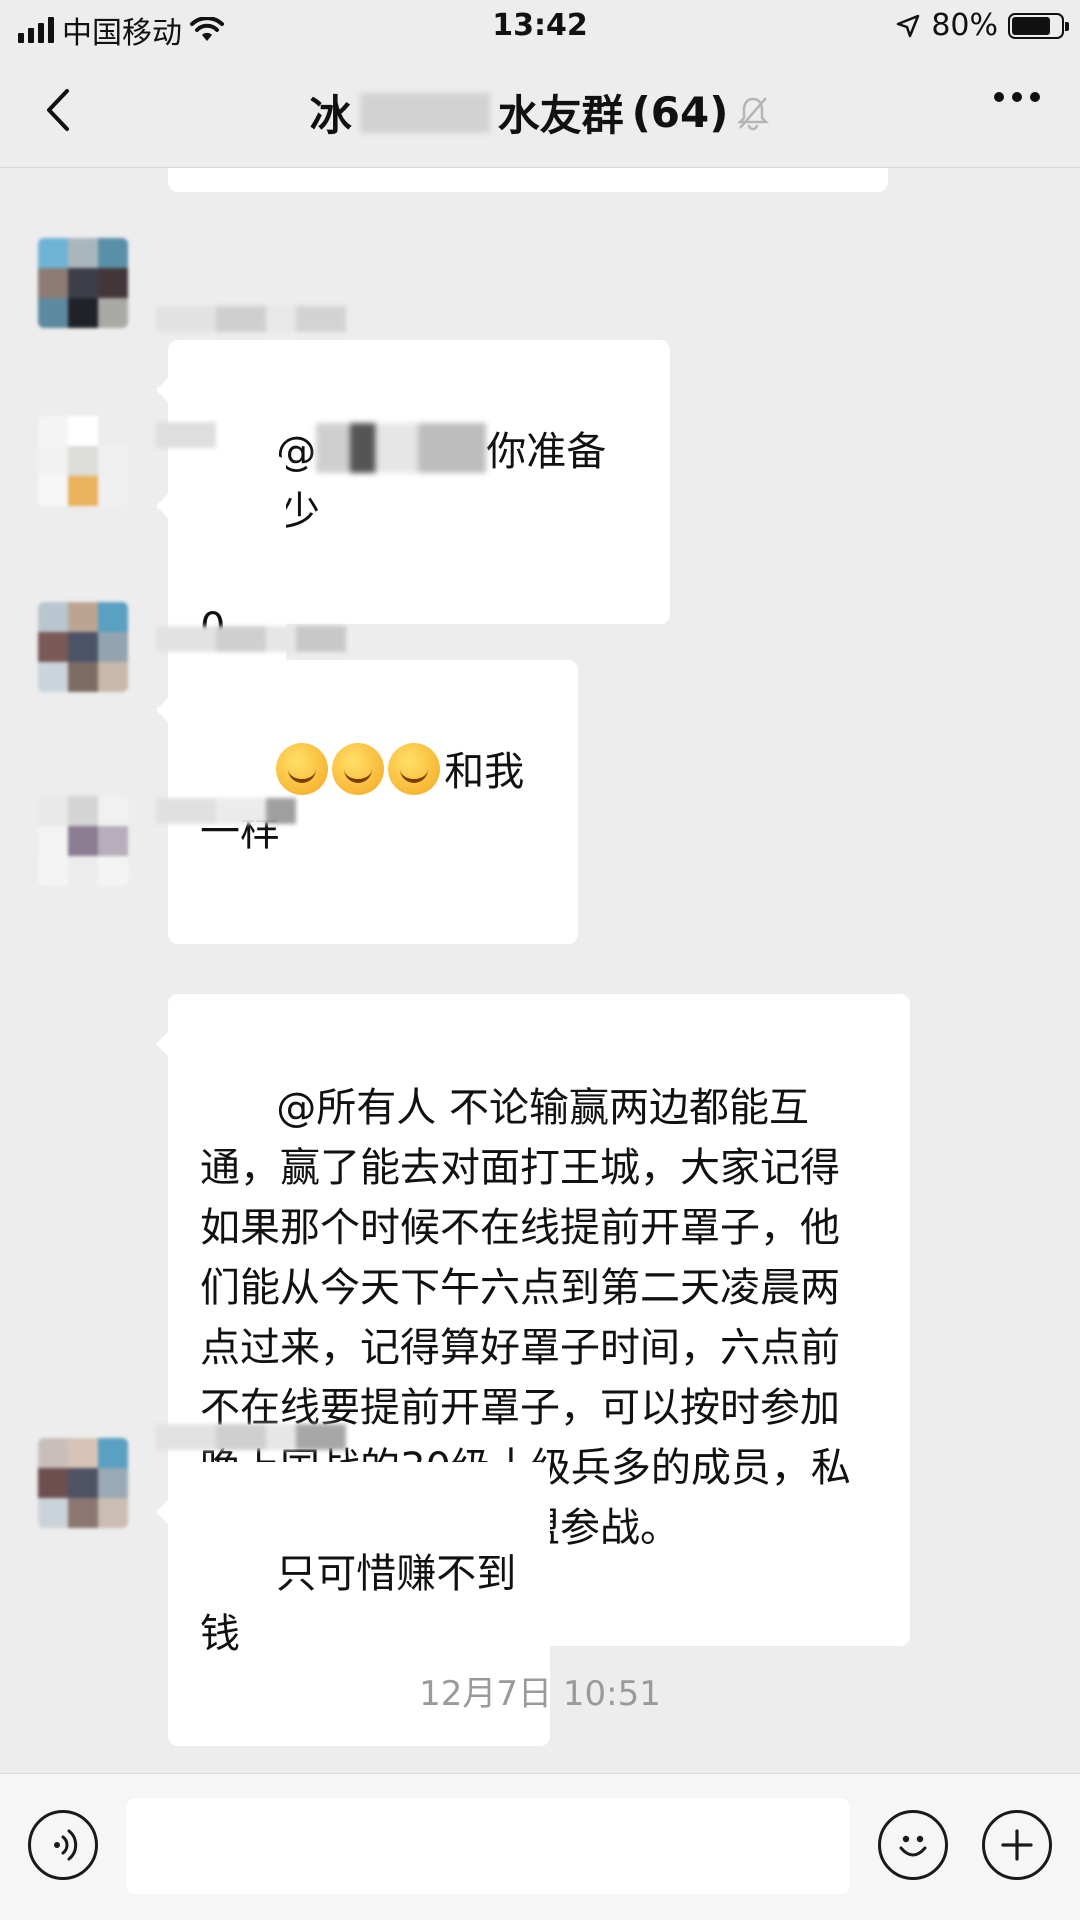 The width and height of the screenshot is (1080, 1920). I want to click on status-bar: 中国移动 13:42 80%, so click(540, 26).